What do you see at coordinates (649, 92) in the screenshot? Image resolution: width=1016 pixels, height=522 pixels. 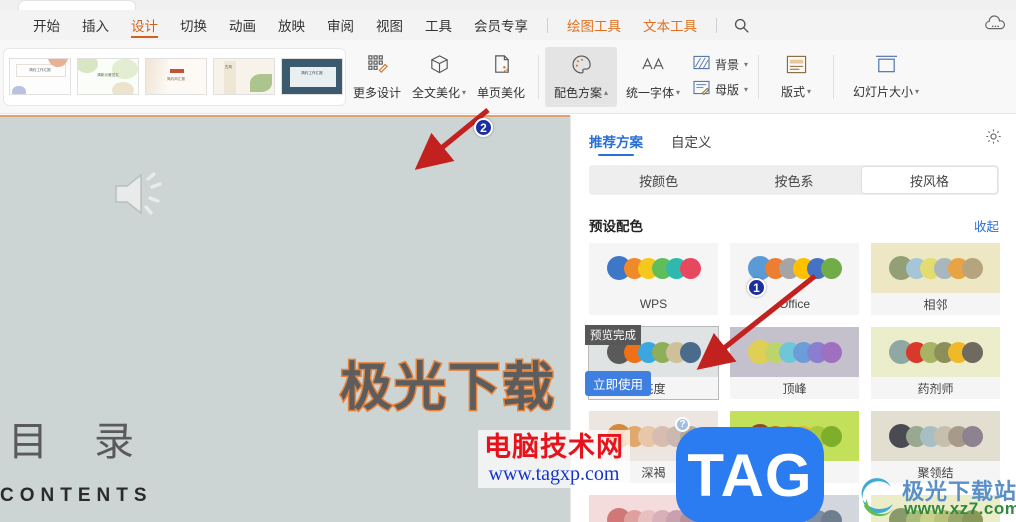 I see `unify-font-label: 统一字体` at bounding box center [649, 92].